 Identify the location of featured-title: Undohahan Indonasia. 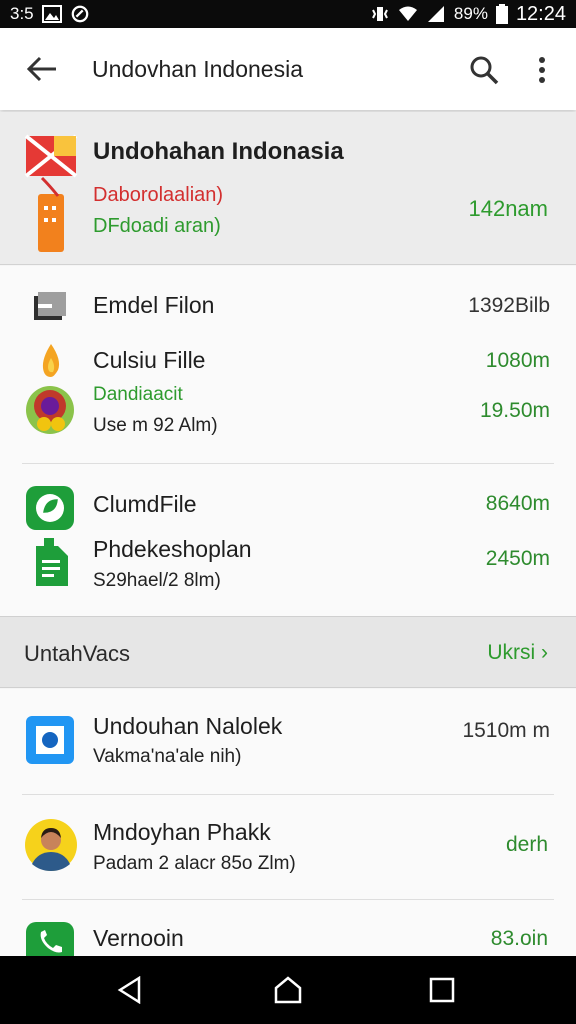
(218, 151).